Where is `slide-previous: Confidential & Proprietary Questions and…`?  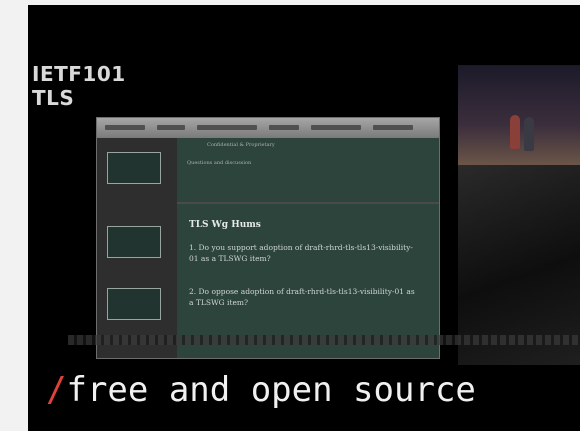 slide-previous: Confidential & Proprietary Questions and… is located at coordinates (308, 170).